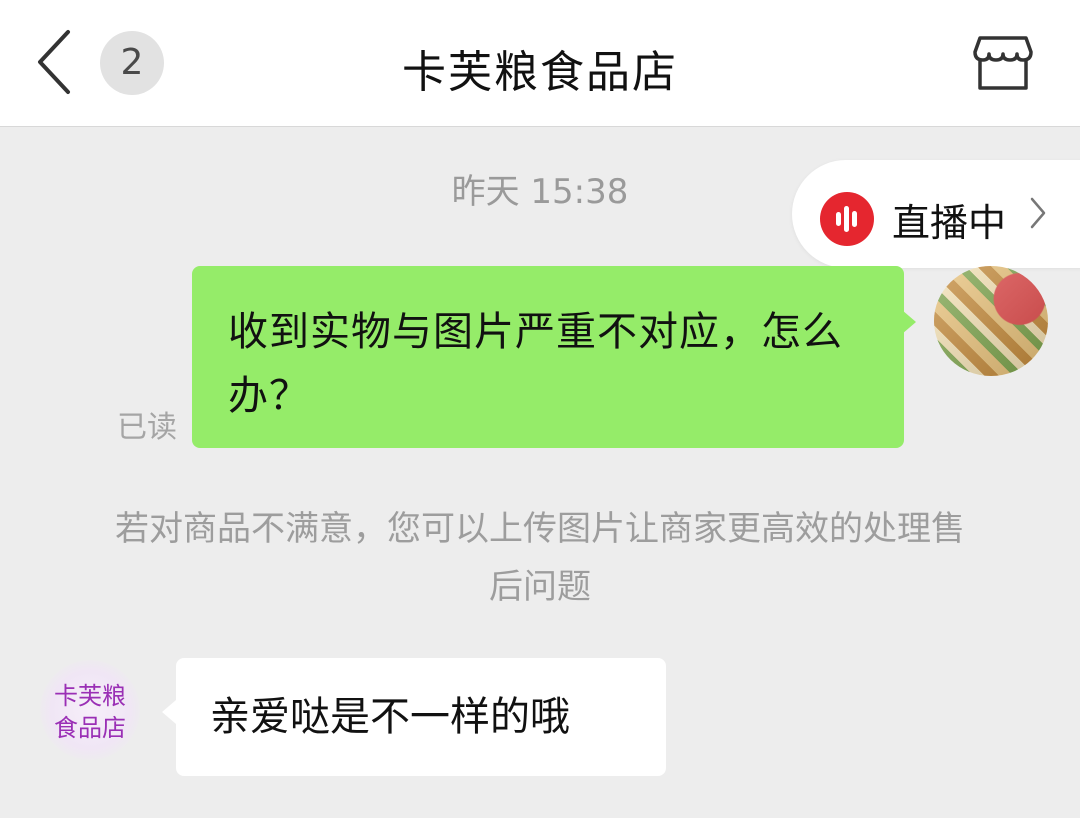 The height and width of the screenshot is (818, 1080). Describe the element at coordinates (1038, 213) in the screenshot. I see `chevron-right-icon` at that location.